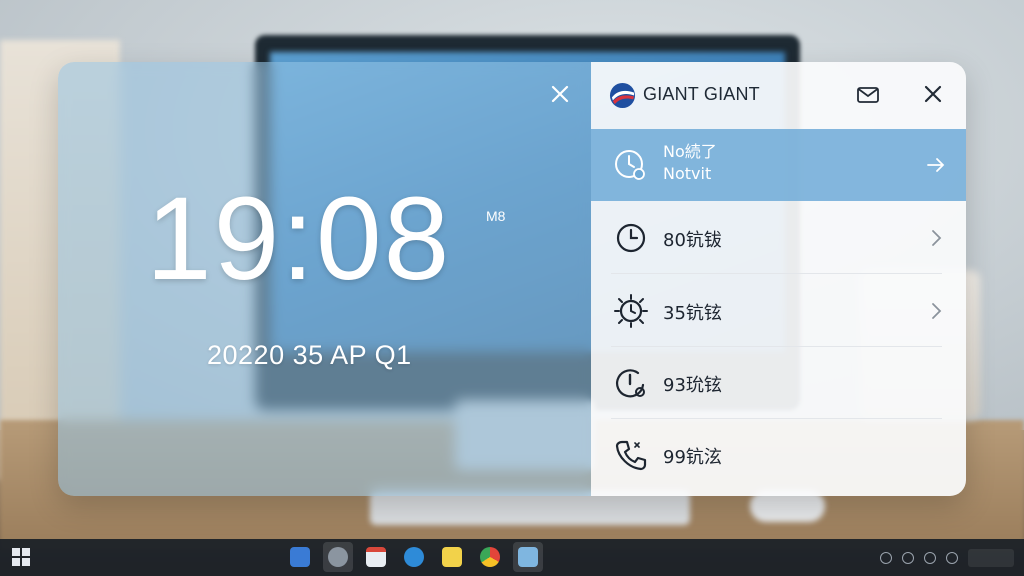  I want to click on mail-icon, so click(868, 95).